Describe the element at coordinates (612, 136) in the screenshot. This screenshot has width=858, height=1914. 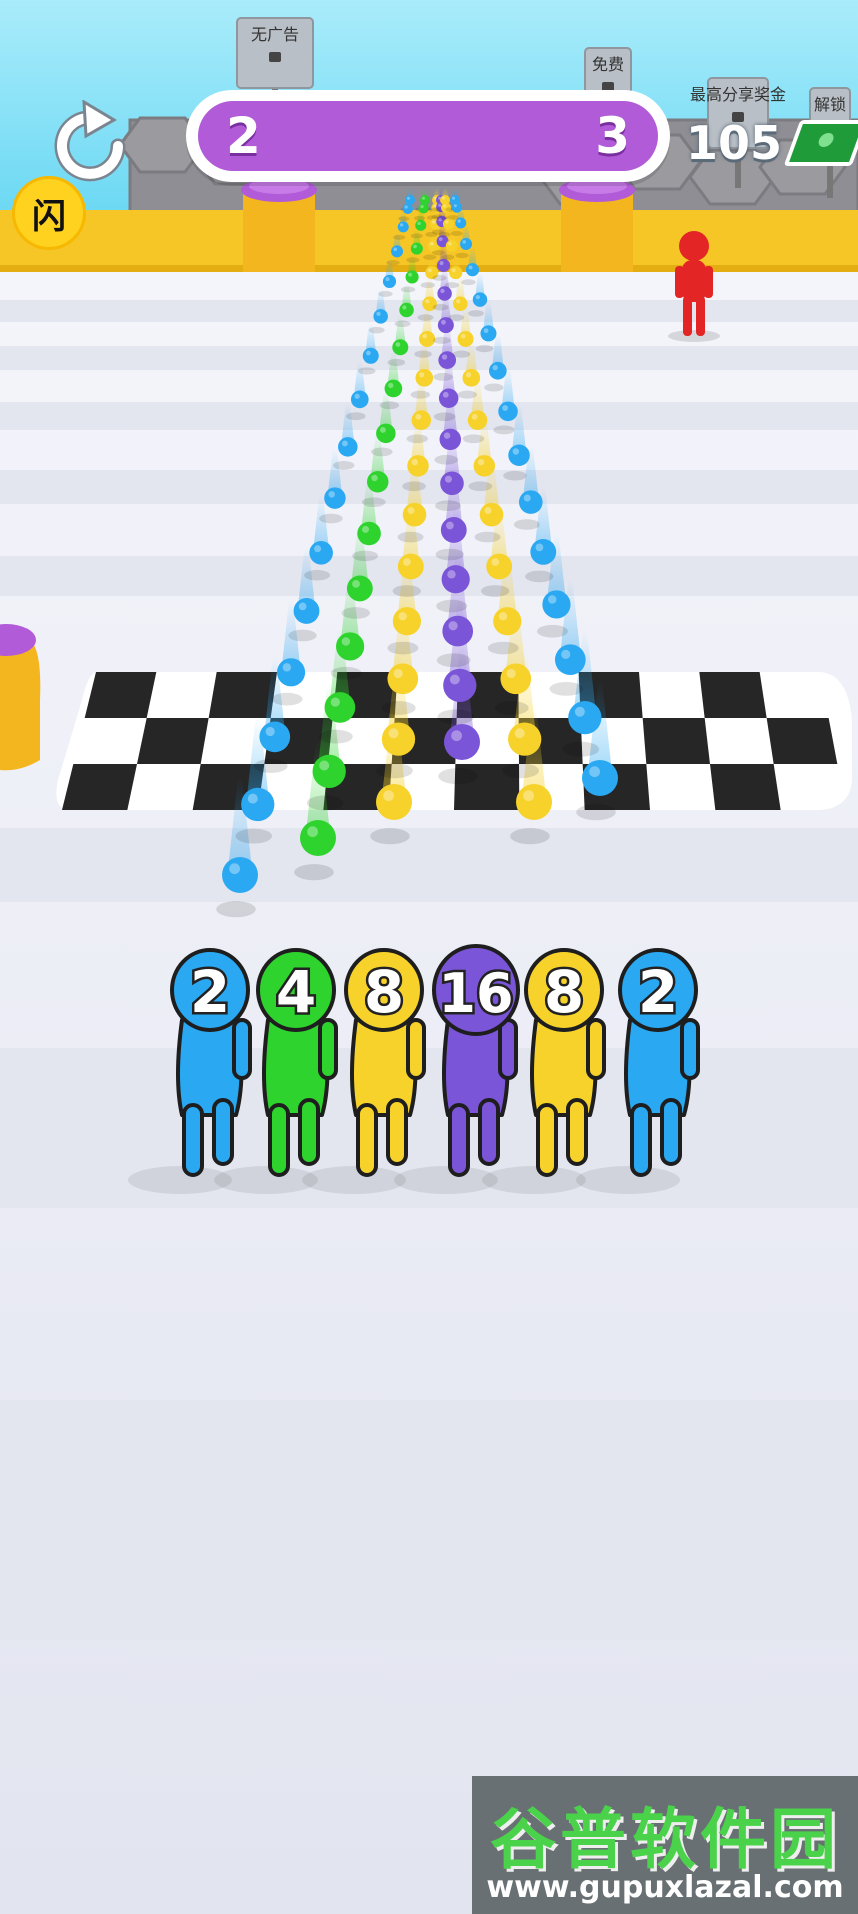
I see `next-level: 3` at that location.